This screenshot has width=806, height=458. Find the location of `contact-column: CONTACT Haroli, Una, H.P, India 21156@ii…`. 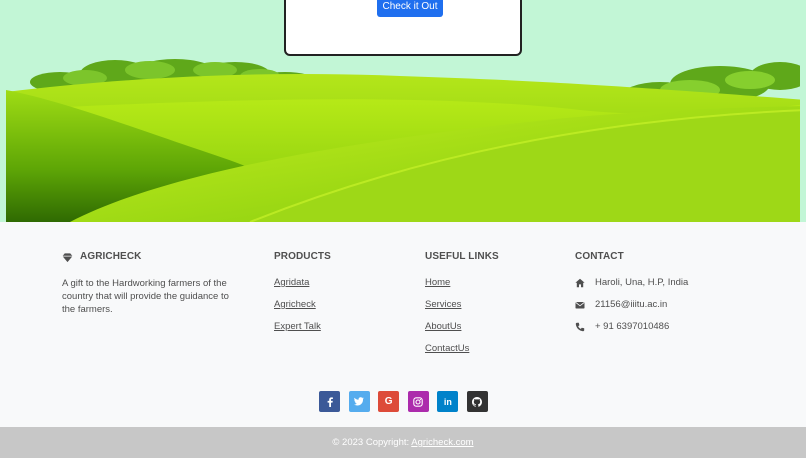

contact-column: CONTACT Haroli, Una, H.P, India 21156@ii… is located at coordinates (631, 292).